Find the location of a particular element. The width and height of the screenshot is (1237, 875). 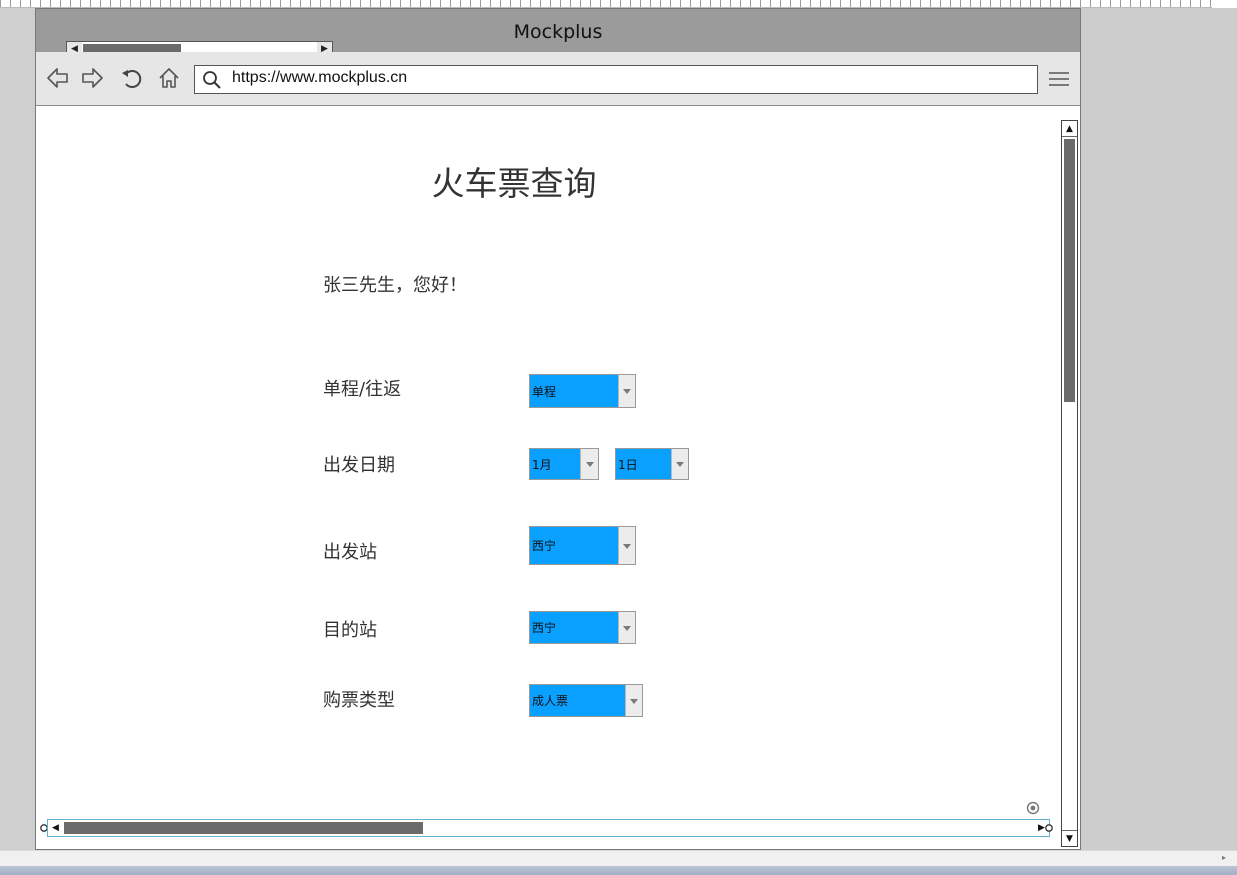

user-greeting: 张三先生，您好！ is located at coordinates (395, 285).